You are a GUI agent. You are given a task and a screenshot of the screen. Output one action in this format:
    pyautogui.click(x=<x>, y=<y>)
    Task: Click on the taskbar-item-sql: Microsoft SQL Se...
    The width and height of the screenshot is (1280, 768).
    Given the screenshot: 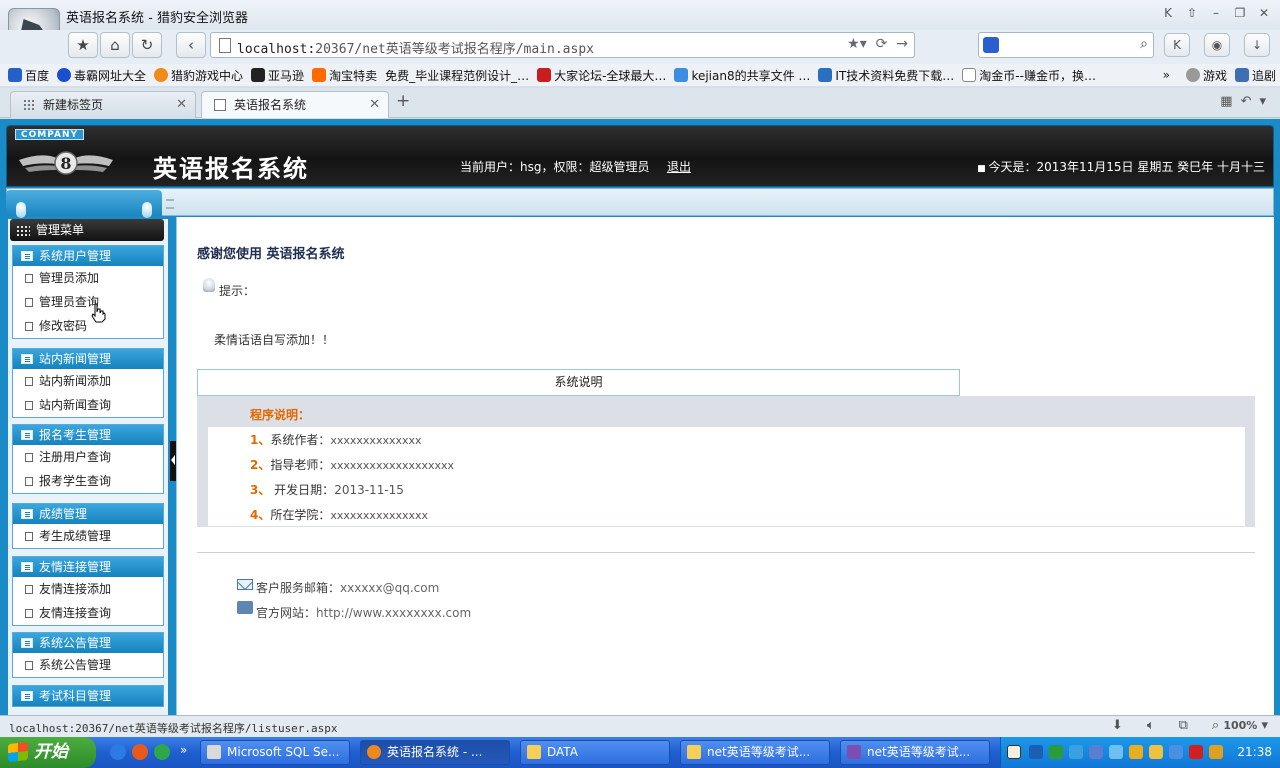 What is the action you would take?
    pyautogui.click(x=275, y=752)
    